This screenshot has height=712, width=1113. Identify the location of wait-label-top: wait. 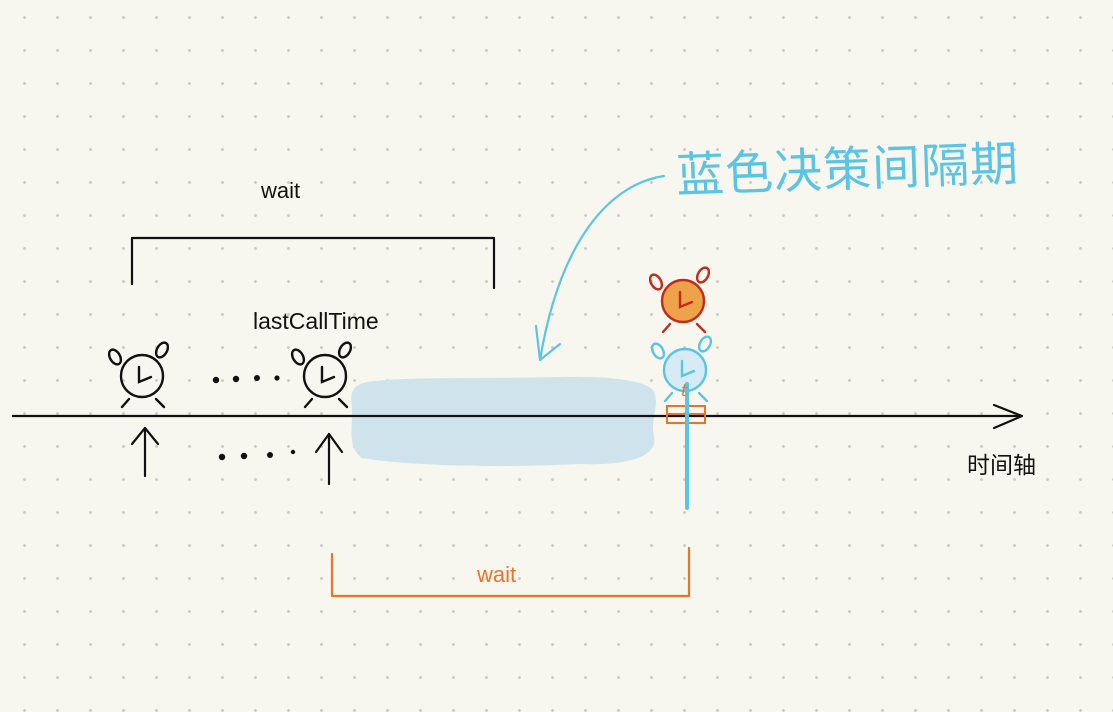
(281, 190).